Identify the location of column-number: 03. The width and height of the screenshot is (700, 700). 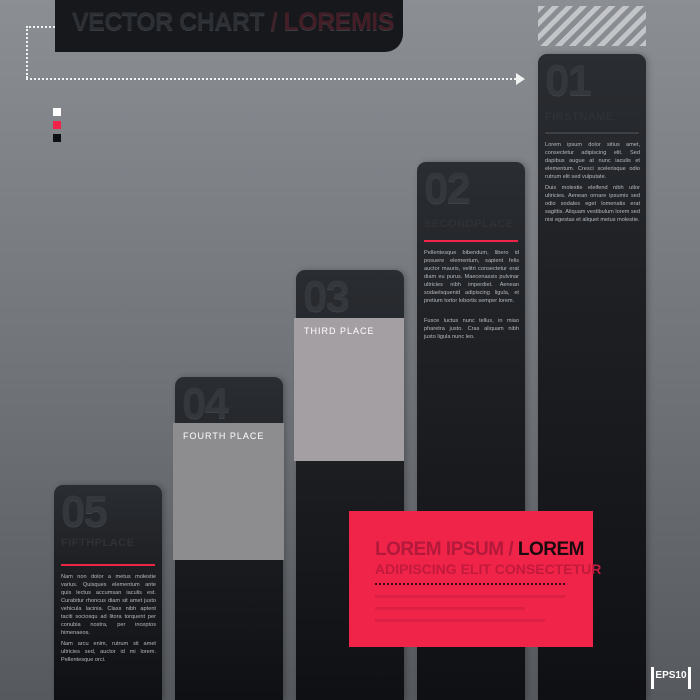
(326, 296).